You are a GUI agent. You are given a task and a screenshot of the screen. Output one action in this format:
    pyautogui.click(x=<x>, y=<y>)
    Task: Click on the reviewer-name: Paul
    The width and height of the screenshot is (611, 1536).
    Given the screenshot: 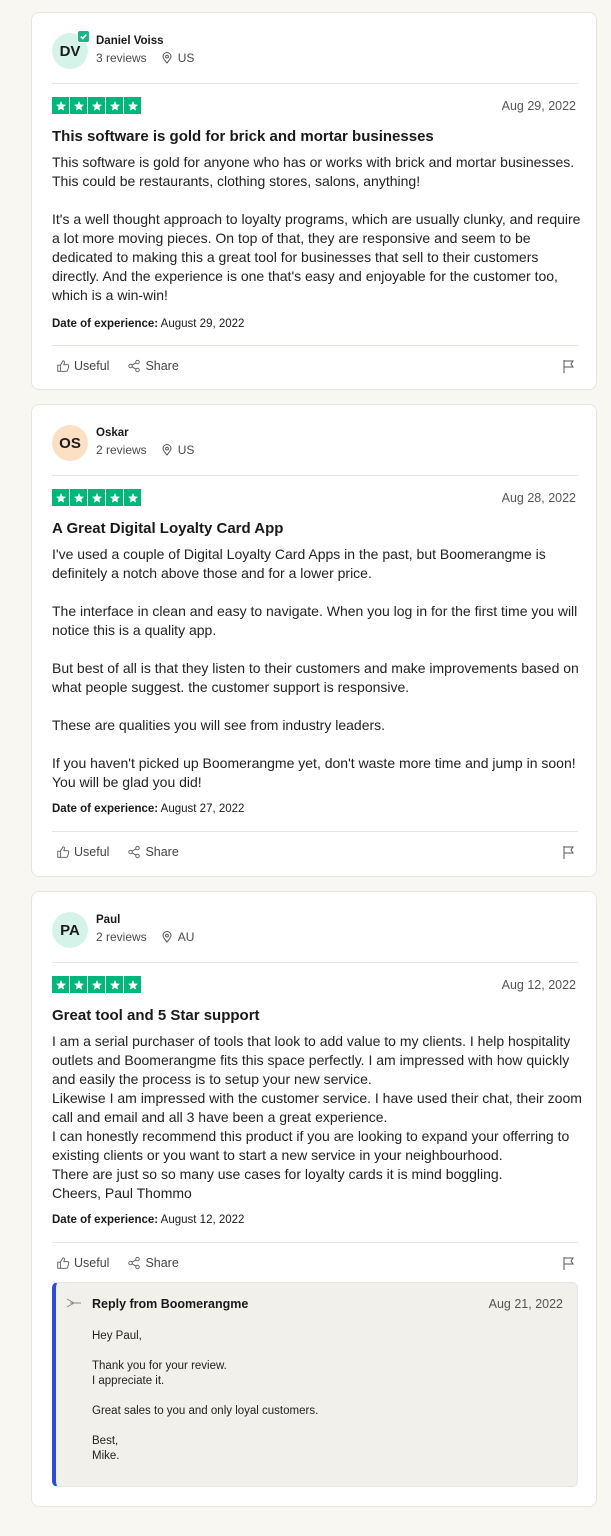 What is the action you would take?
    pyautogui.click(x=108, y=920)
    